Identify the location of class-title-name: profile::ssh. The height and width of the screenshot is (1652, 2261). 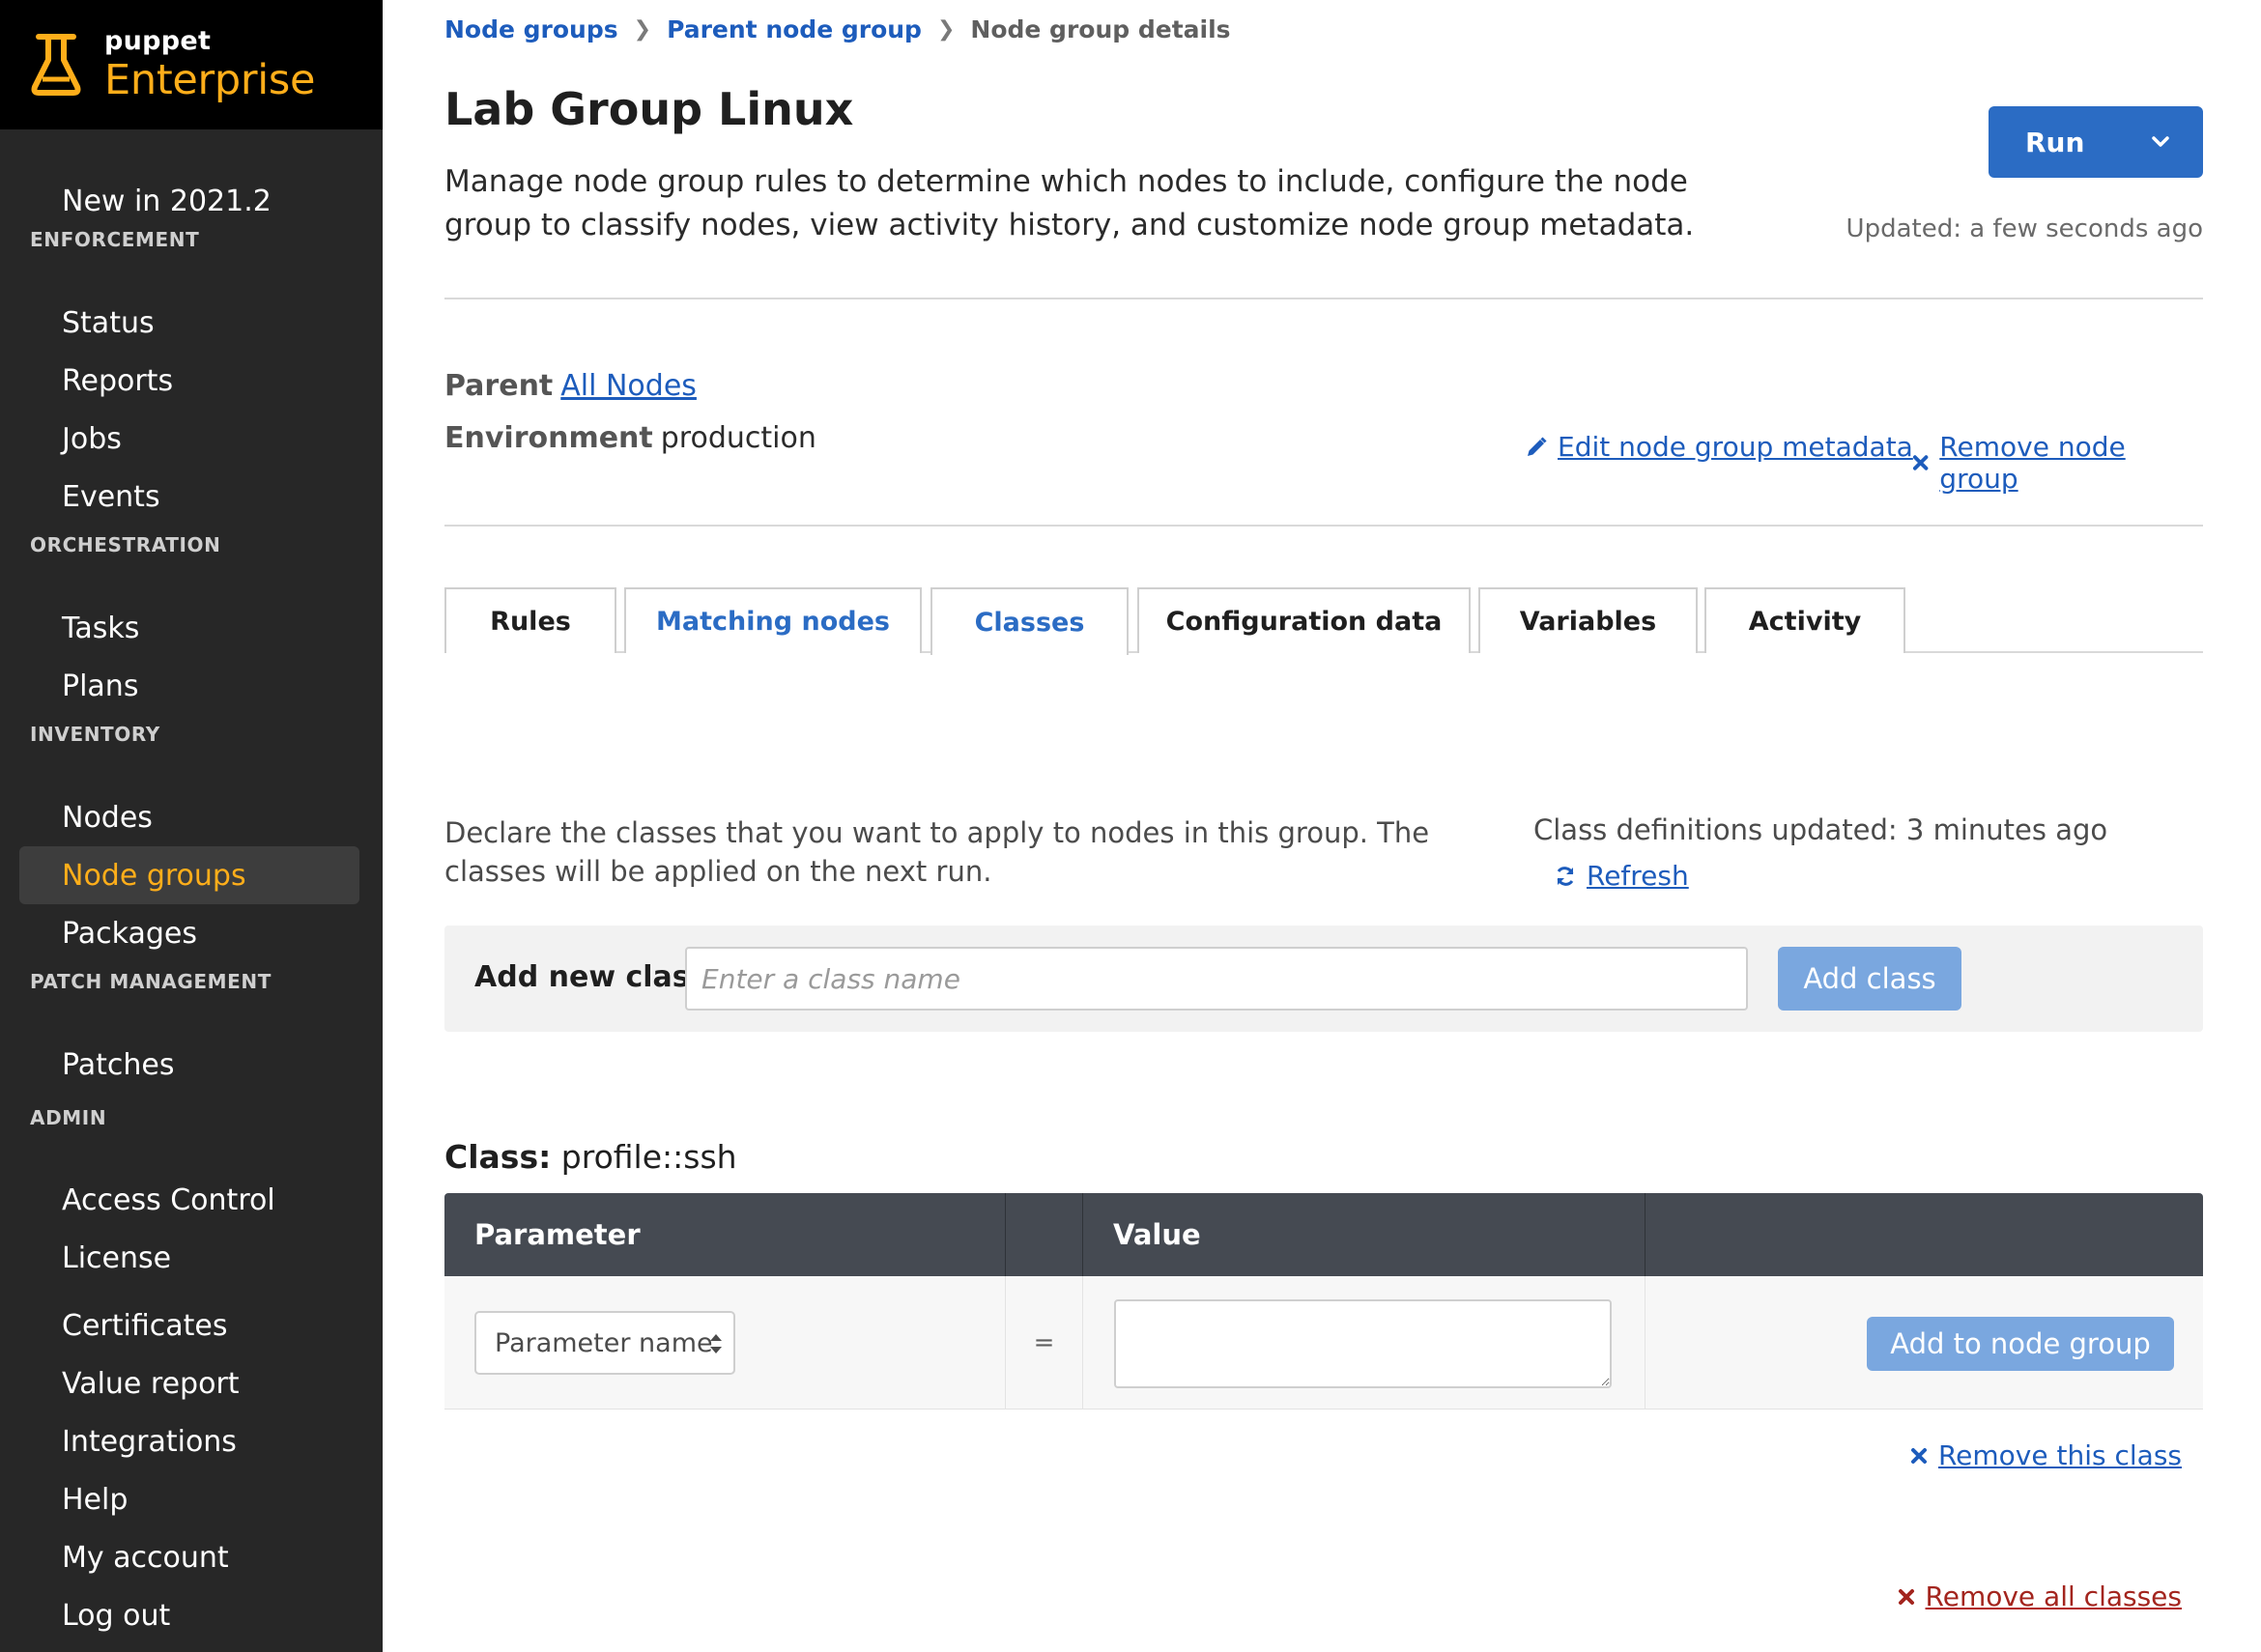
(649, 1157).